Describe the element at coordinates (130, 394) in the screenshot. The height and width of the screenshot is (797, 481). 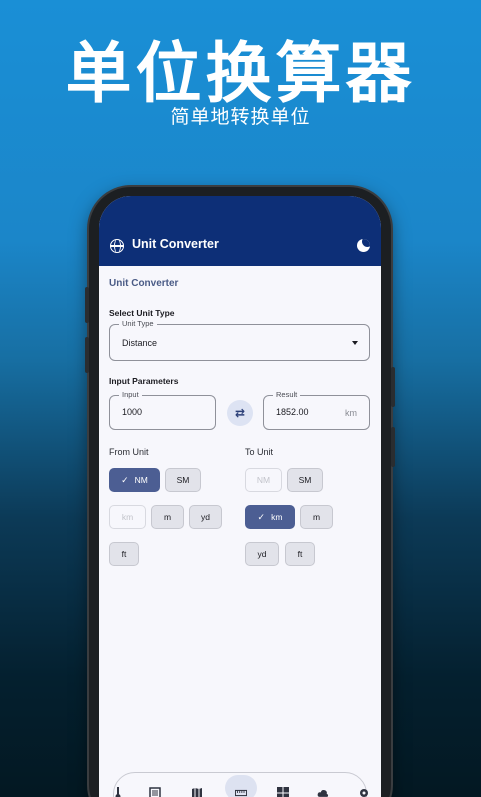
I see `input-legend: Input` at that location.